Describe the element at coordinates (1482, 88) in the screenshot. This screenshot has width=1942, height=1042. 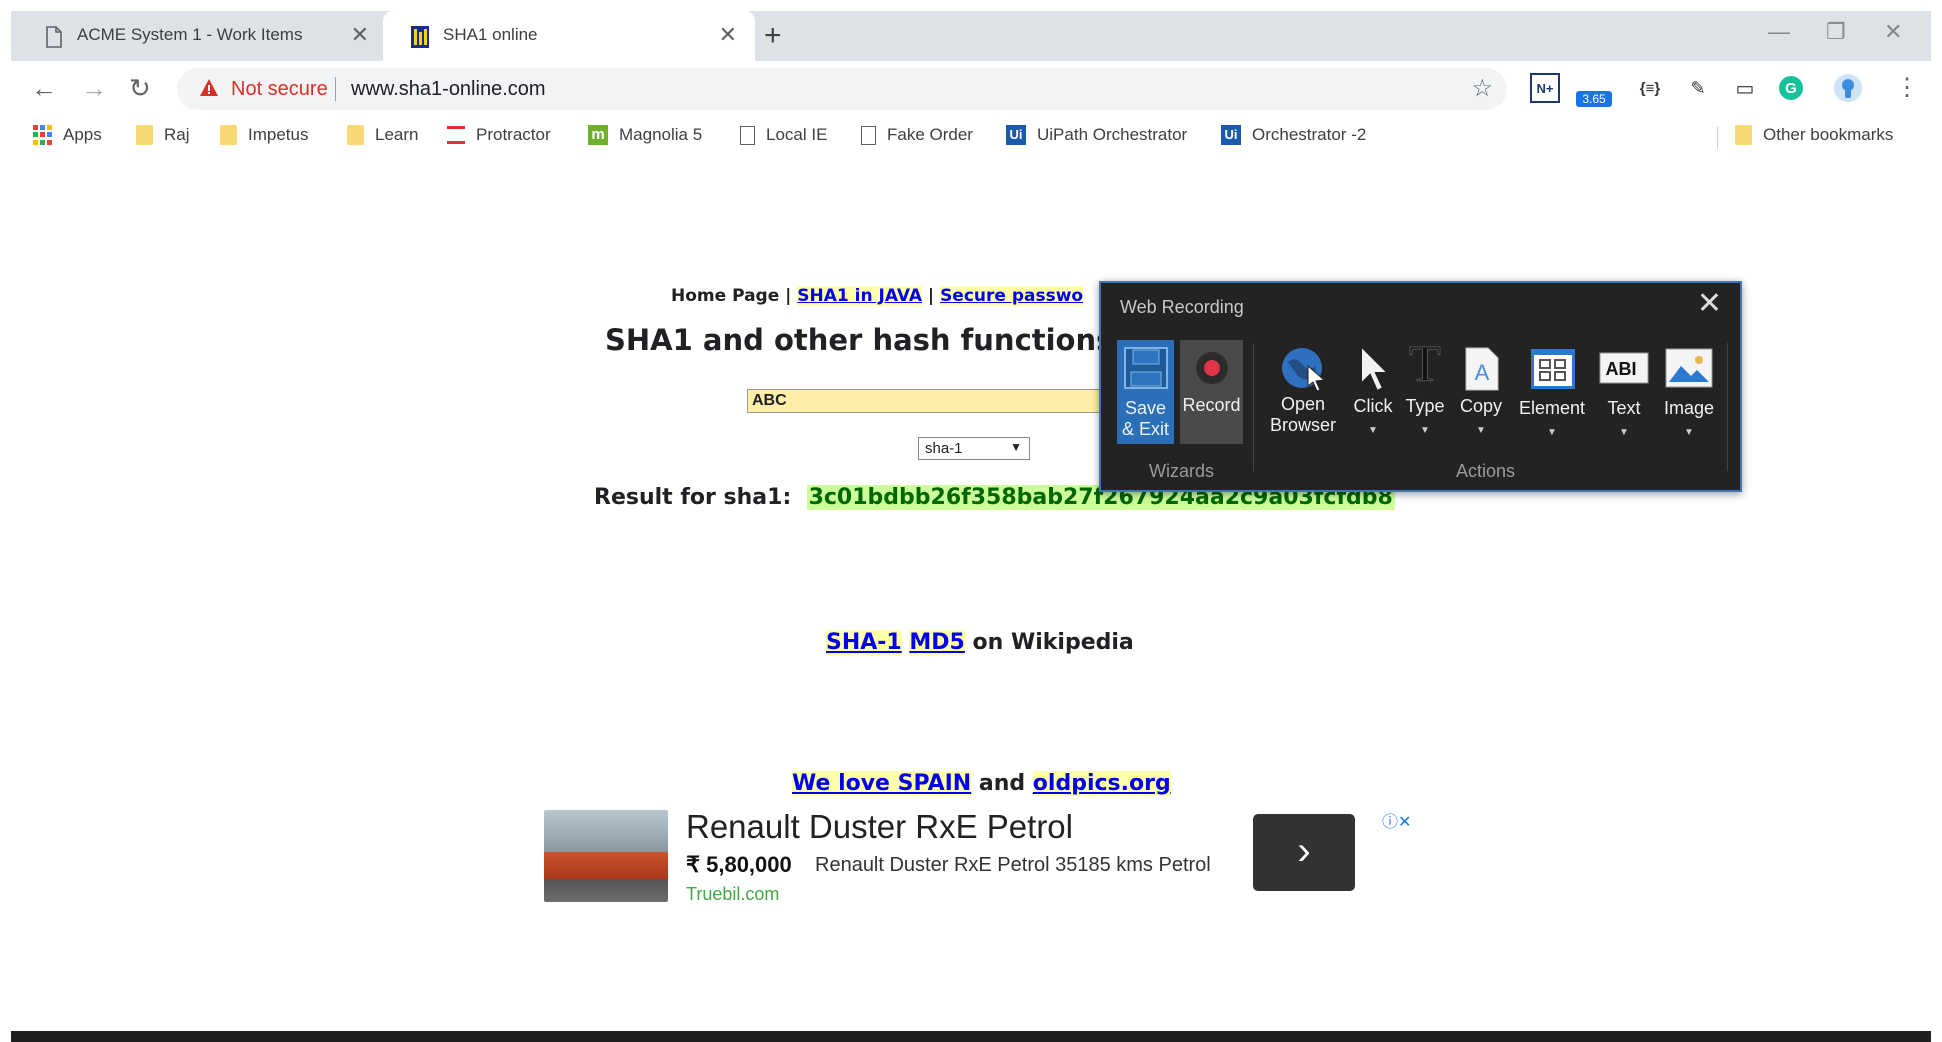
I see `bookmark-star-icon: ☆` at that location.